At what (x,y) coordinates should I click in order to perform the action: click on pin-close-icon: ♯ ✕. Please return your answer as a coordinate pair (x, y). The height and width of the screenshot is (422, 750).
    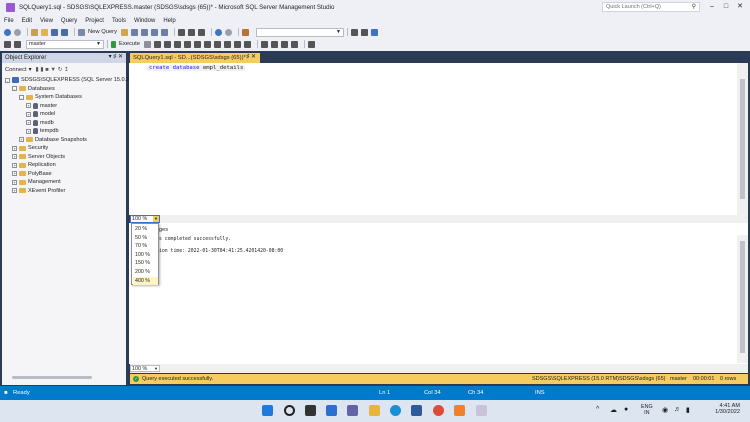
    Looking at the image, I should click on (251, 56).